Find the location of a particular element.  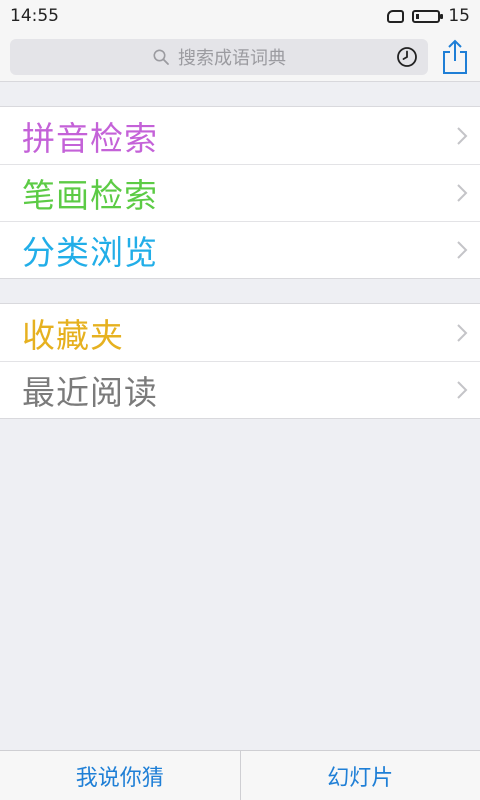

status-bar: 14:55 15 is located at coordinates (240, 16).